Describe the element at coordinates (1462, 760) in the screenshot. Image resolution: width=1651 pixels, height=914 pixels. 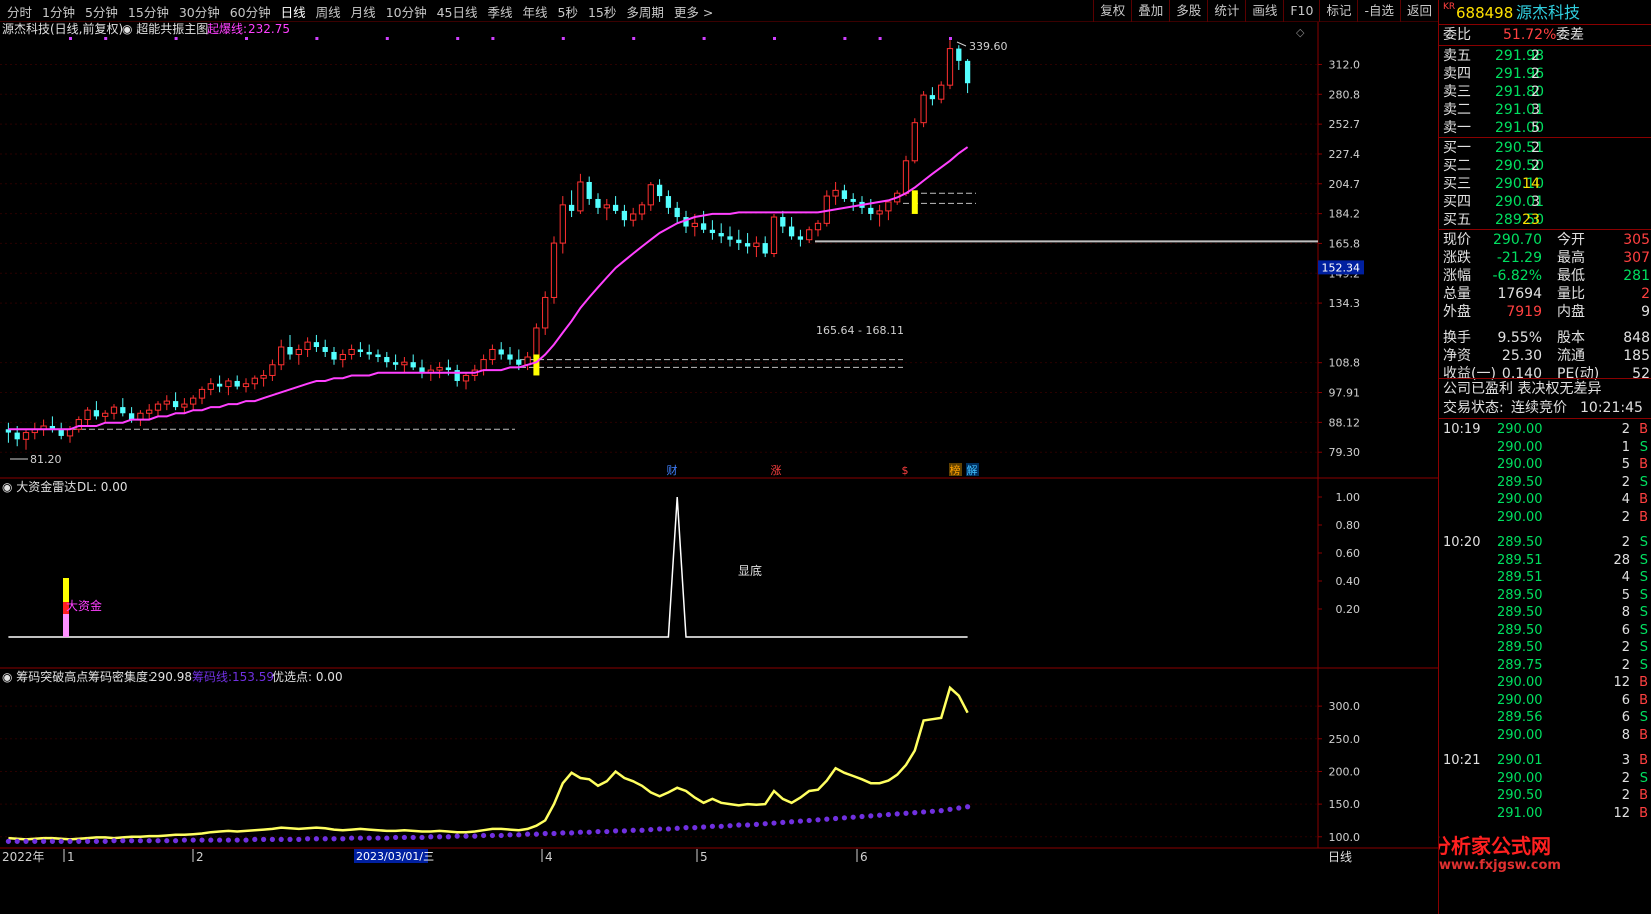
I see `tick-time: 10:21` at that location.